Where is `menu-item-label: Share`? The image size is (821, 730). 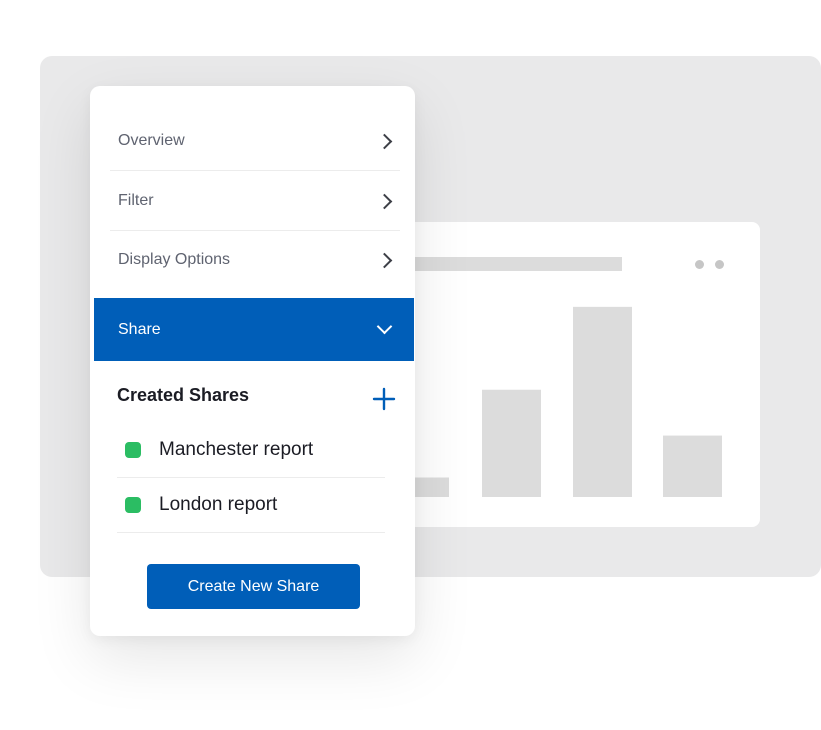
menu-item-label: Share is located at coordinates (139, 329).